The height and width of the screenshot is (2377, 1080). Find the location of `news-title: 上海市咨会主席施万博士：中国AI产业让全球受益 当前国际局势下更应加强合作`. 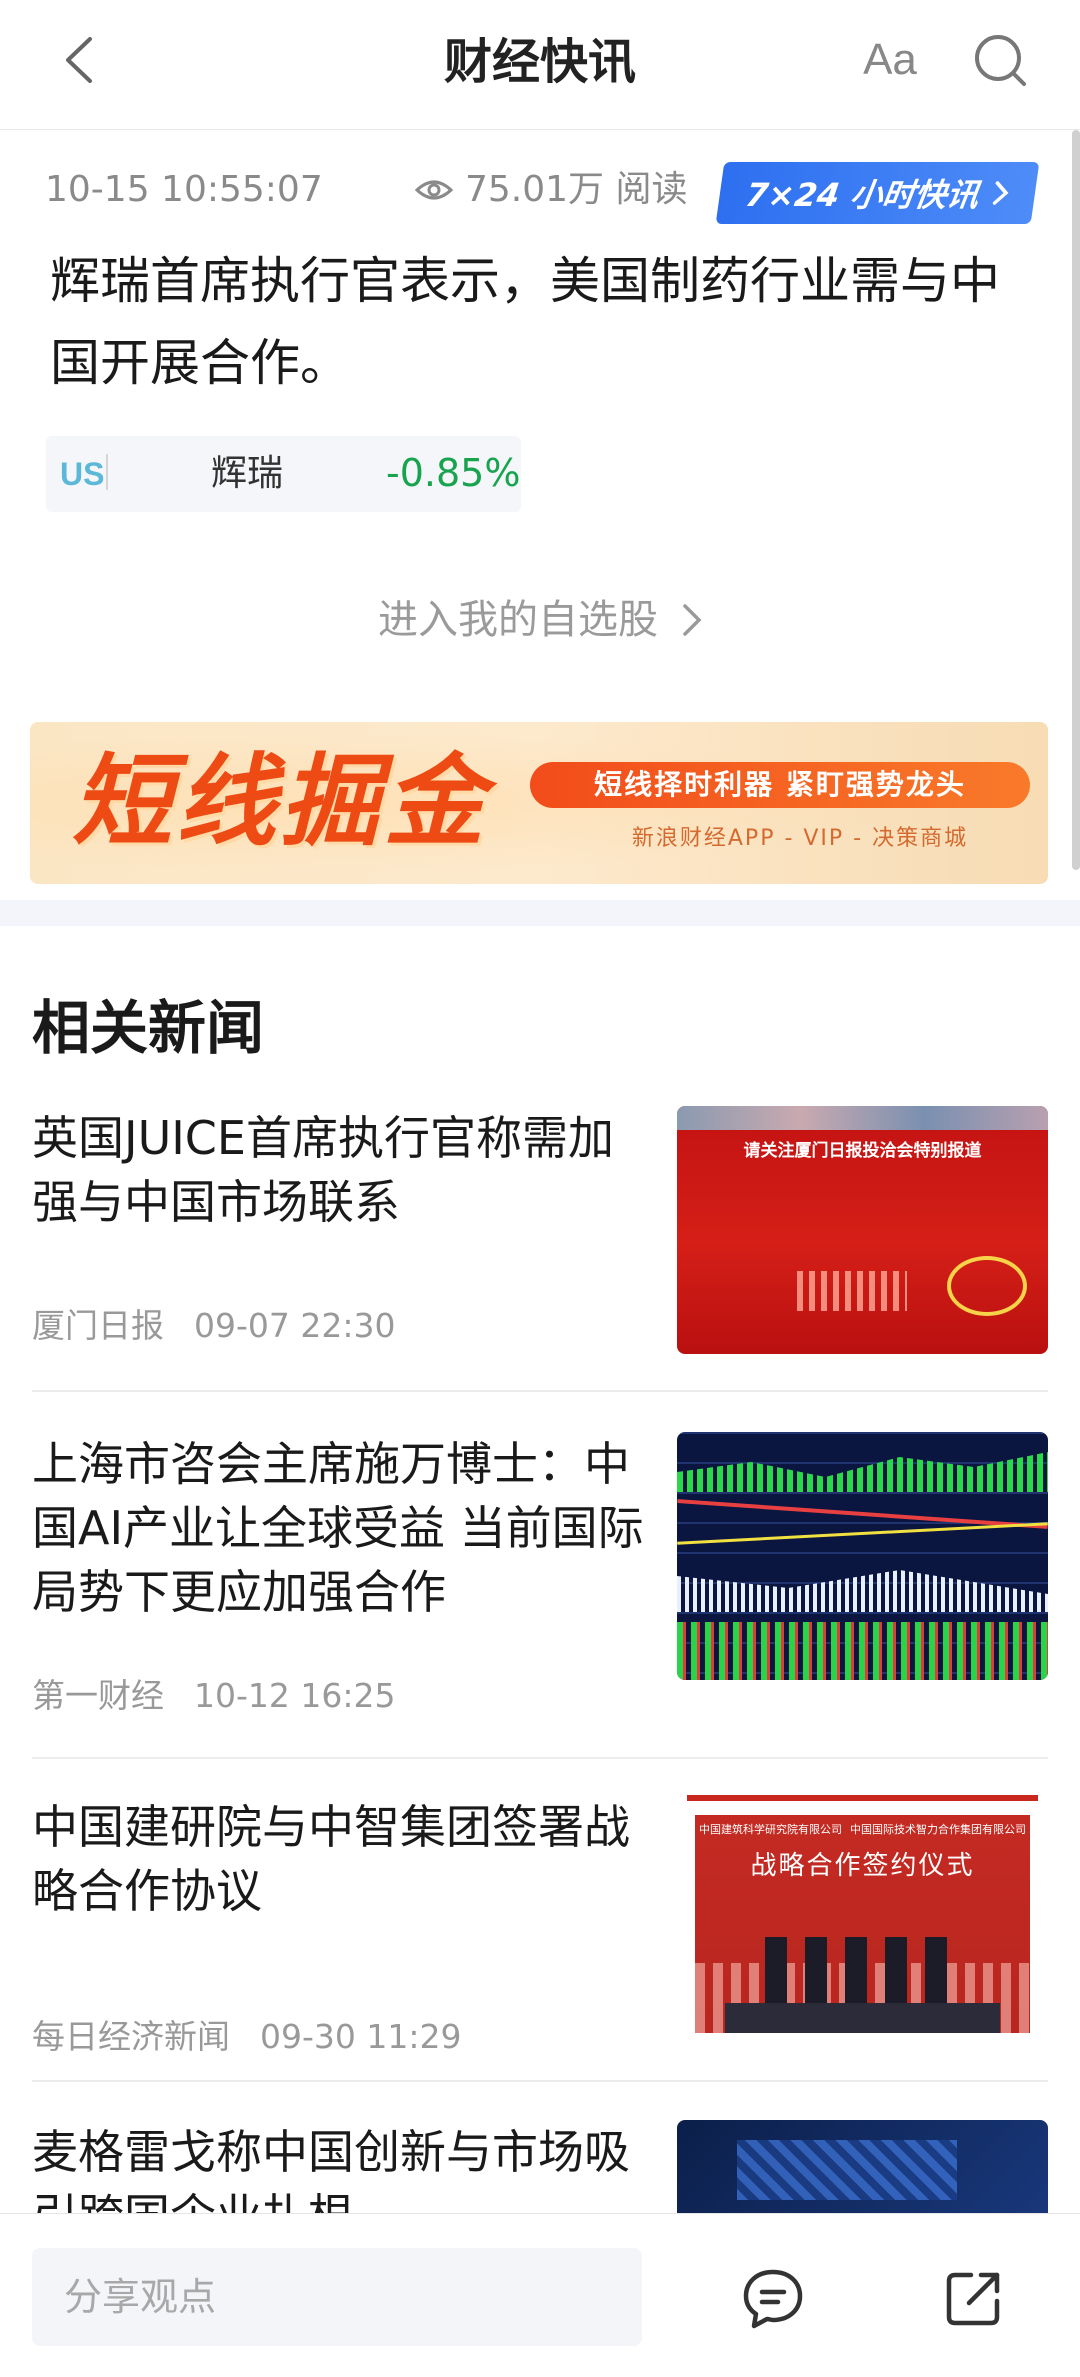

news-title: 上海市咨会主席施万博士：中国AI产业让全球受益 当前国际局势下更应加强合作 is located at coordinates (338, 1528).